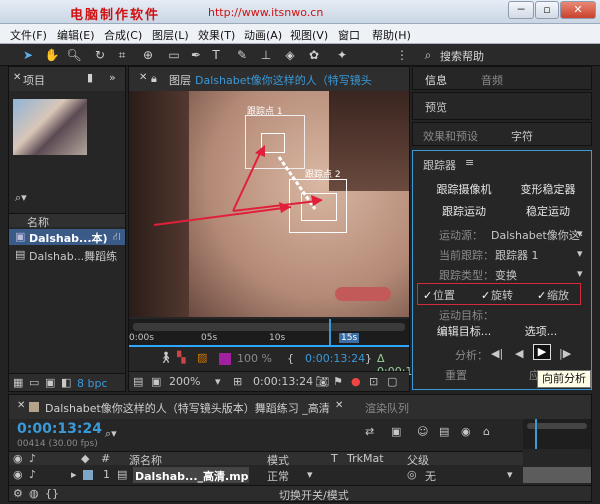  I want to click on column-parent: 父级, so click(418, 460).